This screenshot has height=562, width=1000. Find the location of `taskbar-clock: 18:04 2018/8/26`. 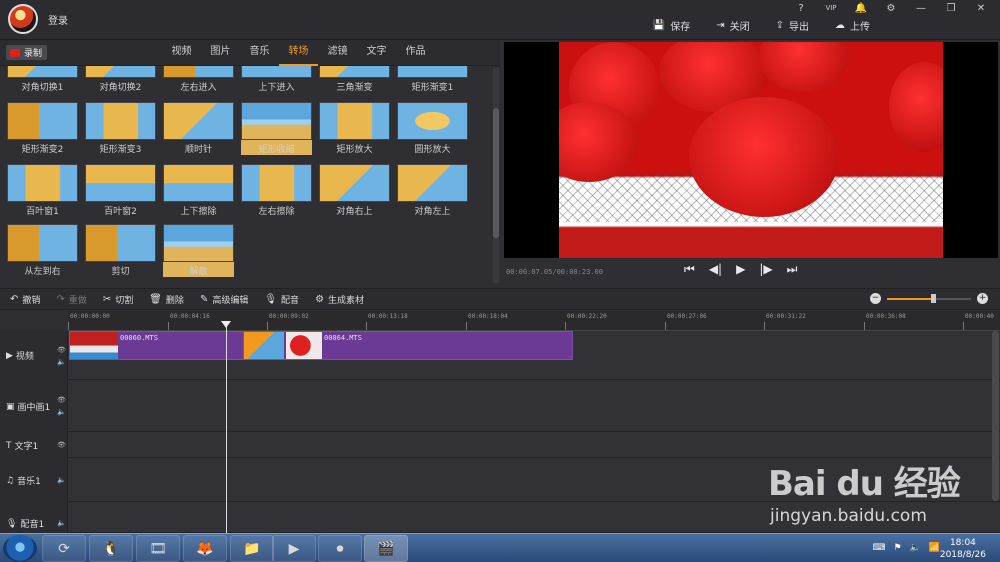

taskbar-clock: 18:04 2018/8/26 is located at coordinates (963, 549).